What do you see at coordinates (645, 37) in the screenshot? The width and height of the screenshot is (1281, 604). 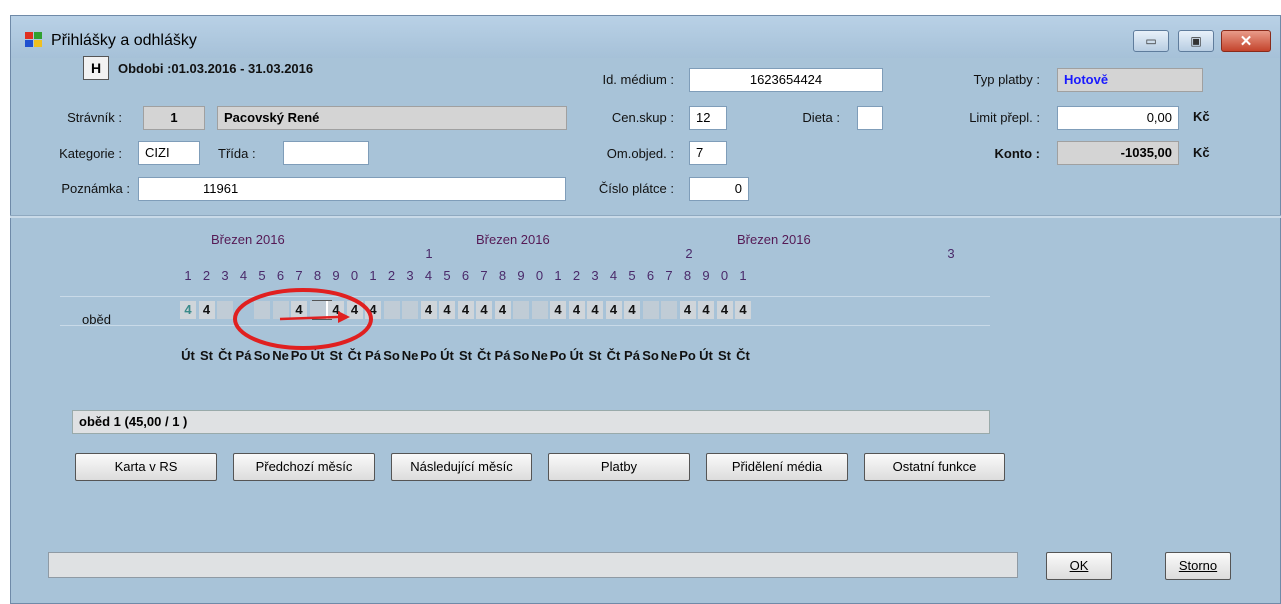 I see `title-bar: Přihlášky a odhlášky ▭ ▣ ✕` at bounding box center [645, 37].